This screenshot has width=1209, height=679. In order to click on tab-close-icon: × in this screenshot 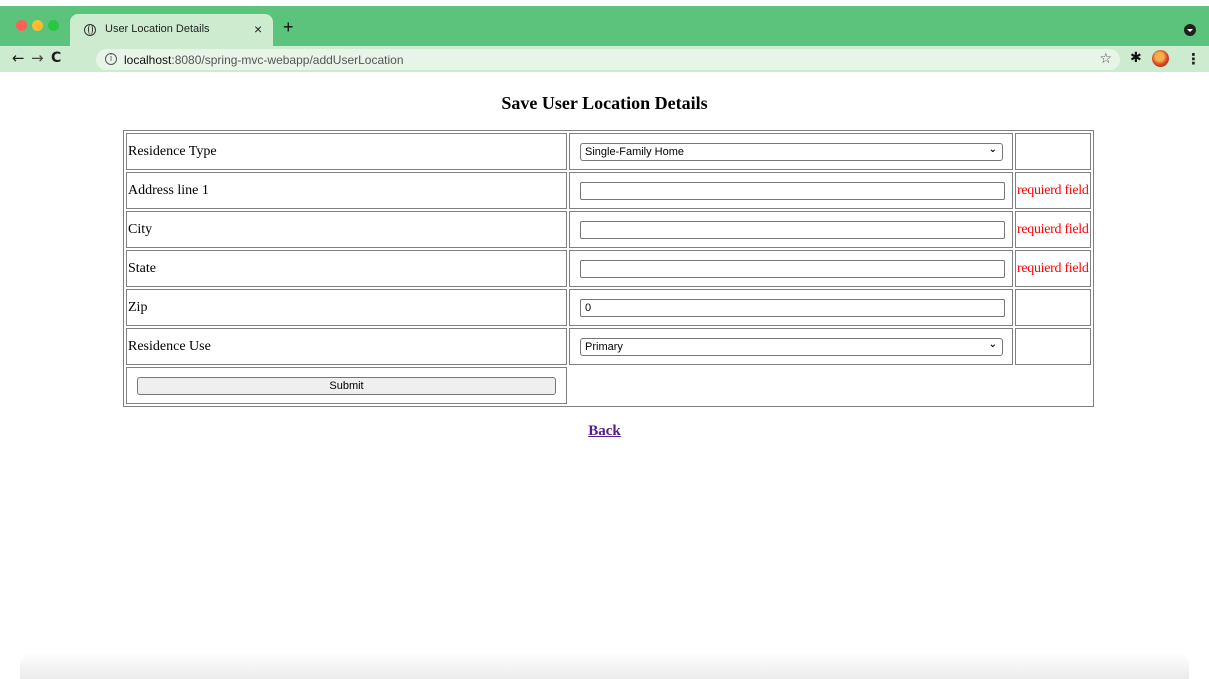, I will do `click(258, 29)`.